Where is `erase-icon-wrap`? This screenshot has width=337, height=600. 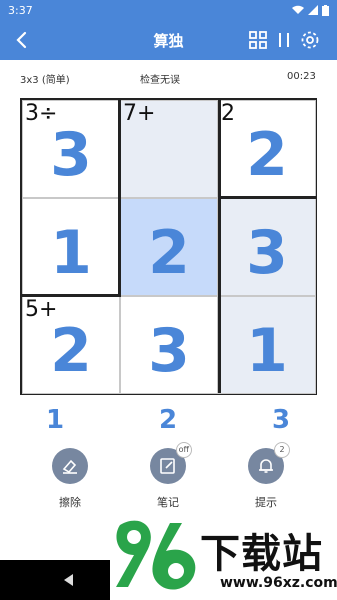
erase-icon-wrap is located at coordinates (70, 466).